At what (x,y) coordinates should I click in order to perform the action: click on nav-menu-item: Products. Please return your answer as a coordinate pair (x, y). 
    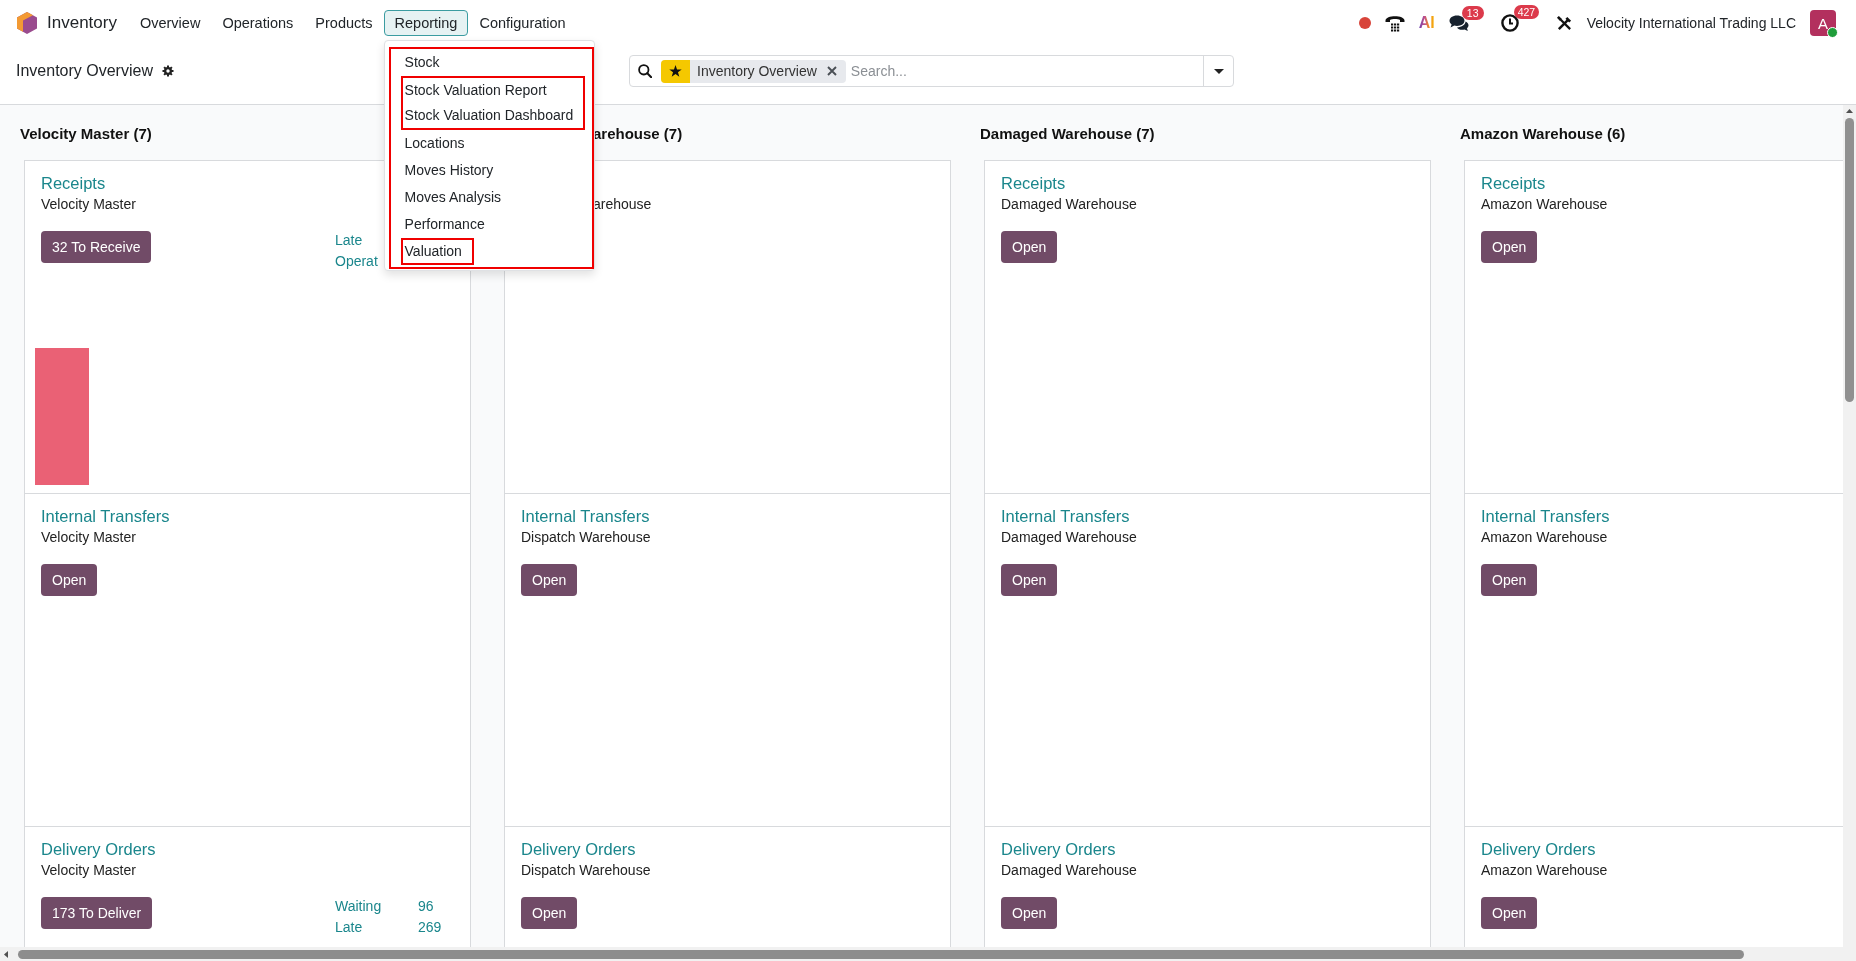
    Looking at the image, I should click on (344, 23).